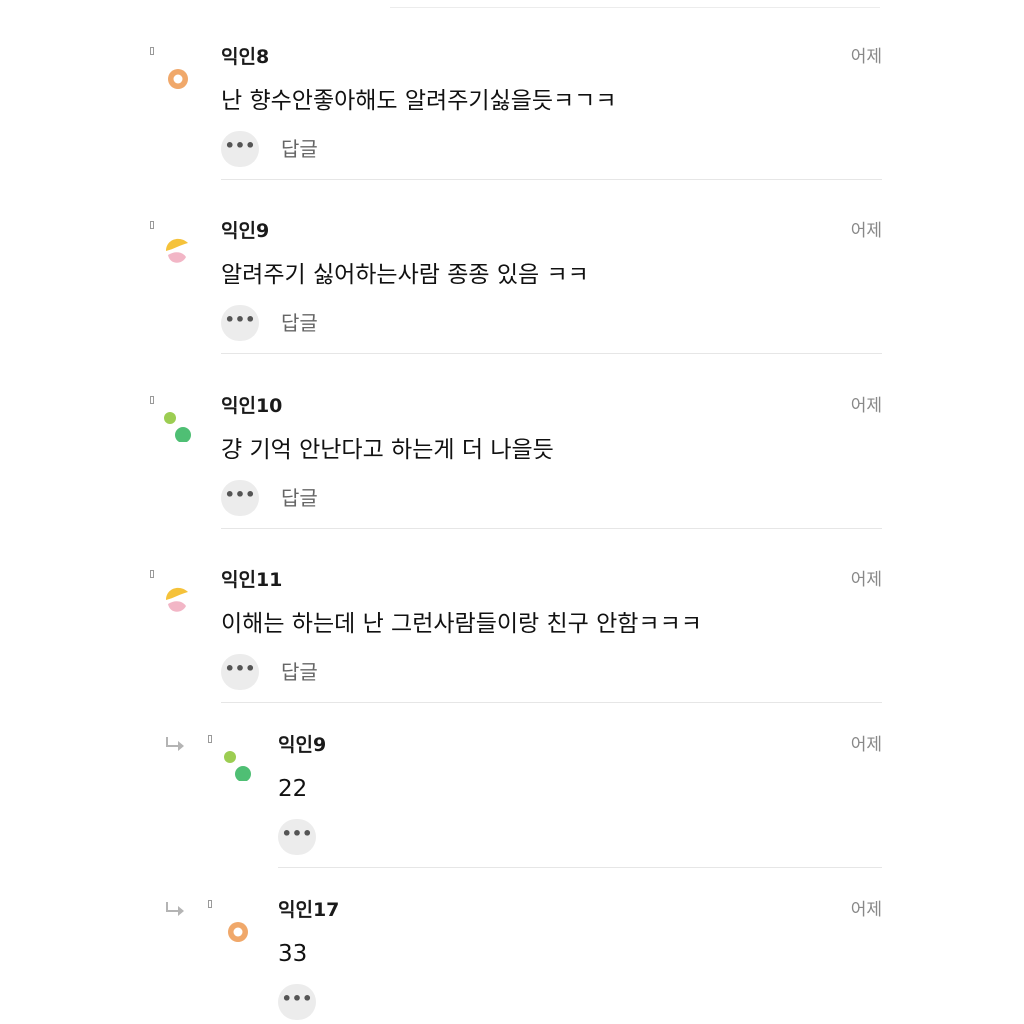 The width and height of the screenshot is (1024, 1024). Describe the element at coordinates (405, 275) in the screenshot. I see `comment-content: 알려주기 싫어하는사람 종종 있음 ㅋㅋ` at that location.